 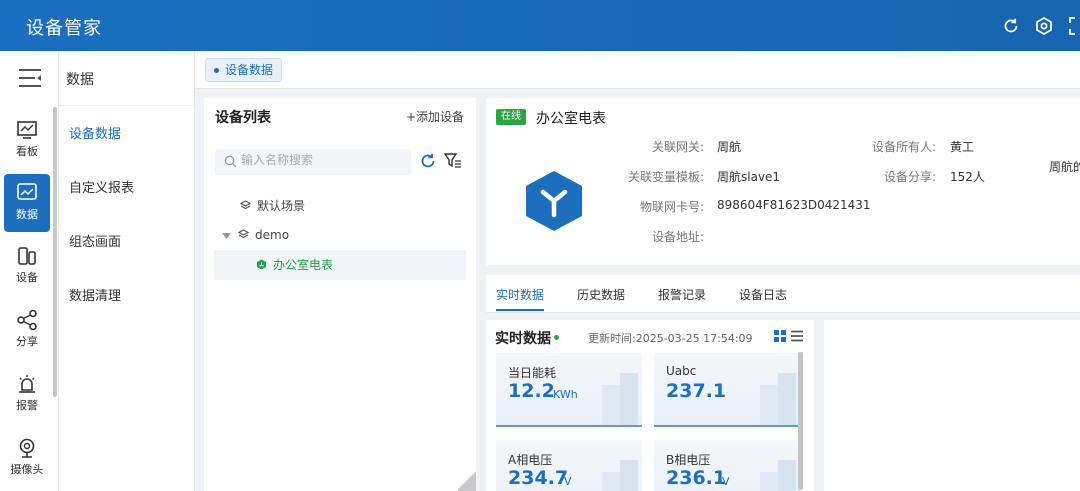 I want to click on template-label: 关联变量模板:, so click(x=665, y=177).